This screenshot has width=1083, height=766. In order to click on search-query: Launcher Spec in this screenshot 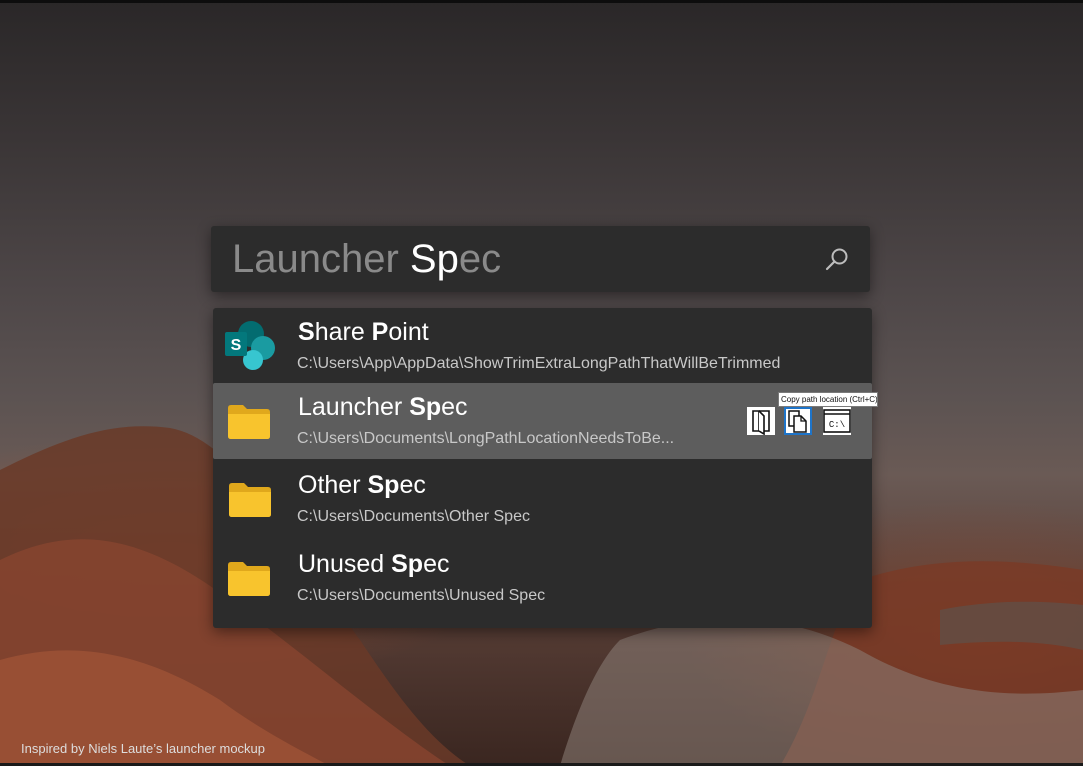, I will do `click(366, 259)`.